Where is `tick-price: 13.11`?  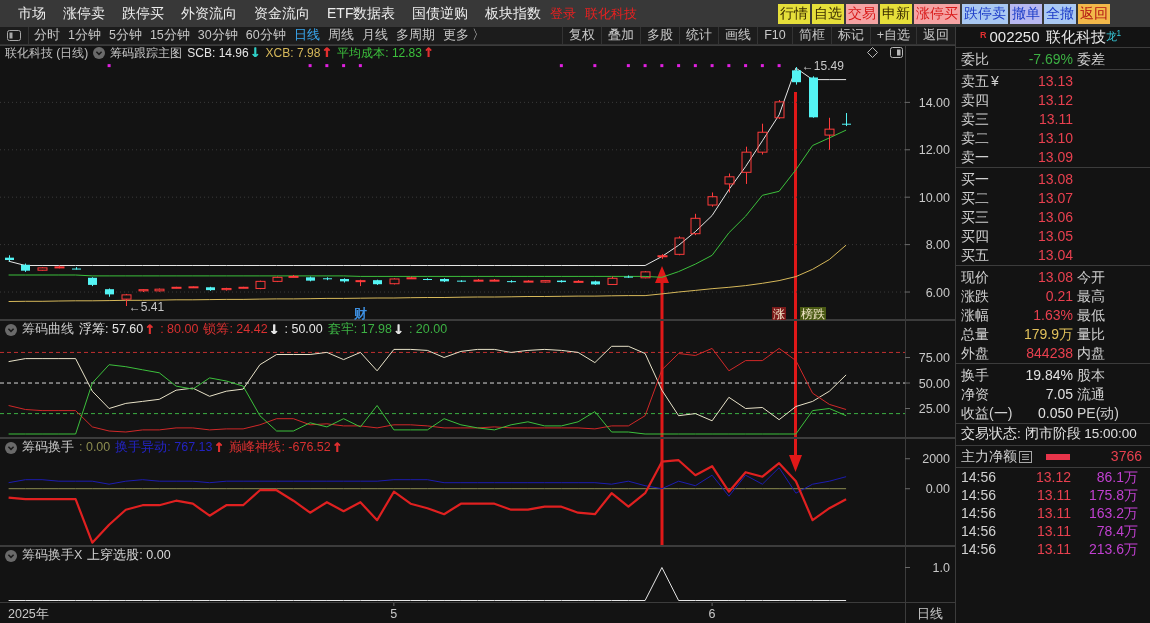
tick-price: 13.11 is located at coordinates (1053, 531).